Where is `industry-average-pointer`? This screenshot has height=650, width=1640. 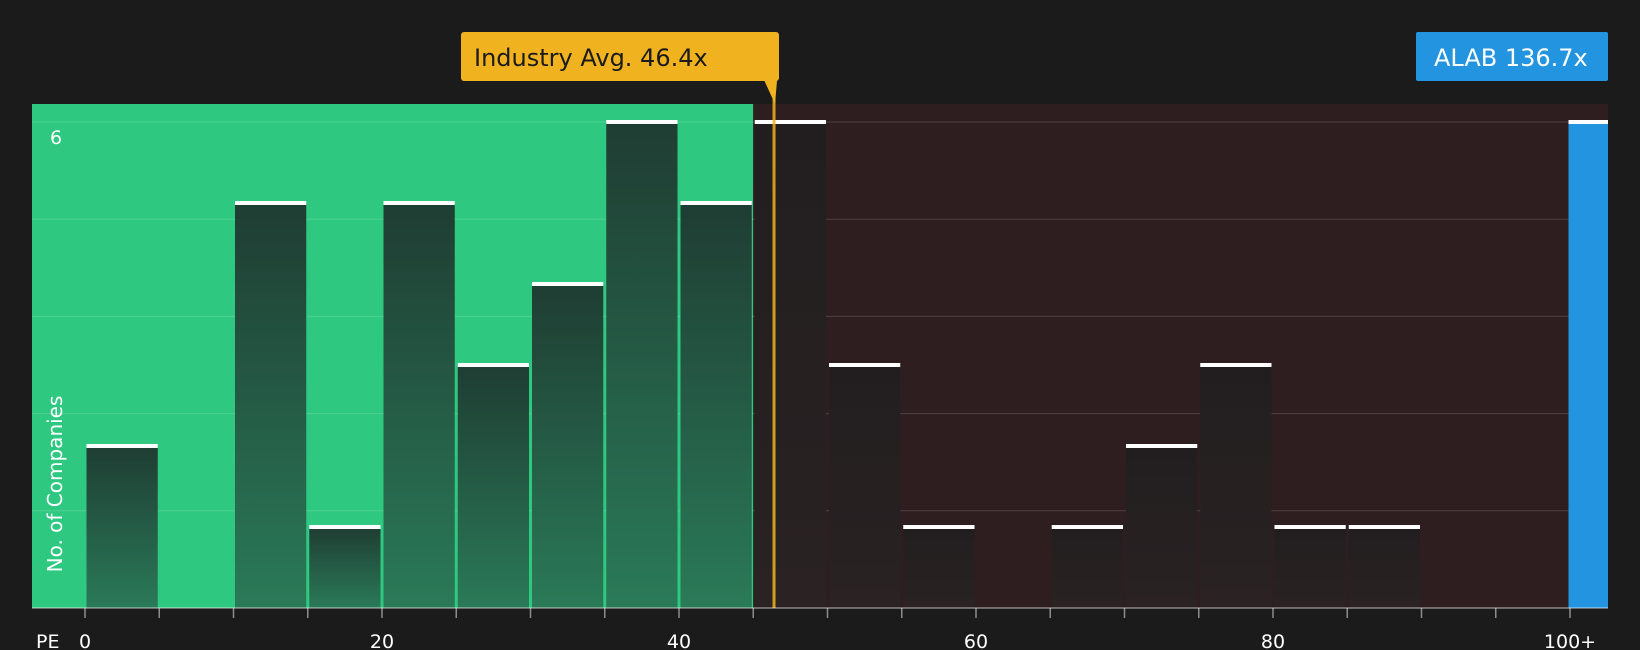 industry-average-pointer is located at coordinates (771, 92).